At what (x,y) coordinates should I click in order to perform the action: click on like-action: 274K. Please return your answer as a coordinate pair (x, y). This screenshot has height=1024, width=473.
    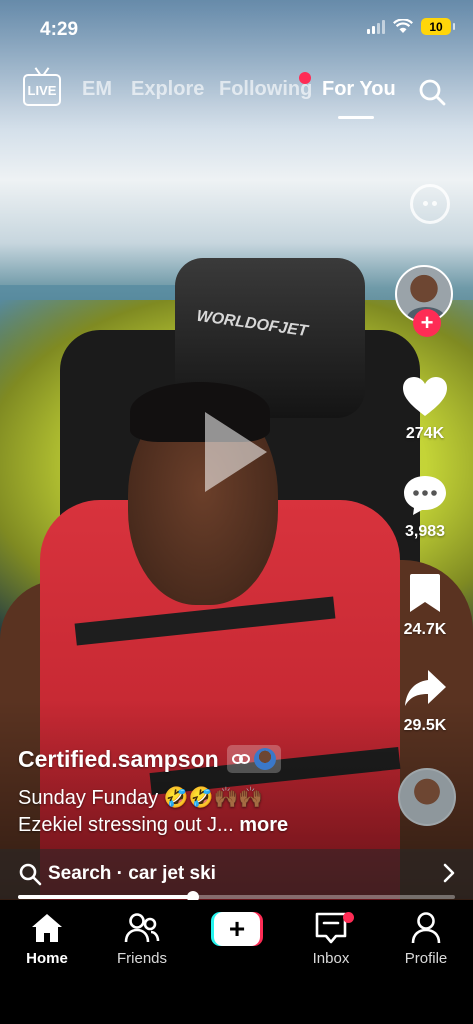
    Looking at the image, I should click on (425, 409).